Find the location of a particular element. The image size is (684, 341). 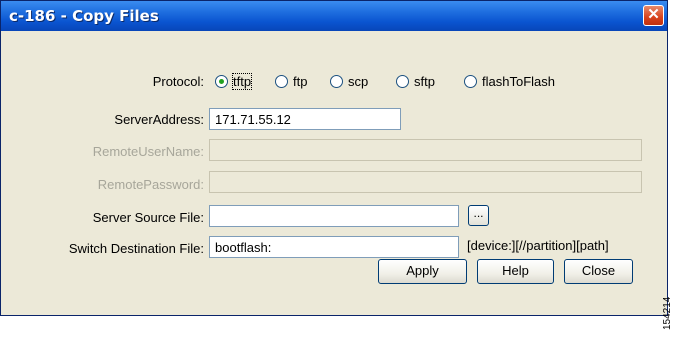

help-button: Help is located at coordinates (515, 271).